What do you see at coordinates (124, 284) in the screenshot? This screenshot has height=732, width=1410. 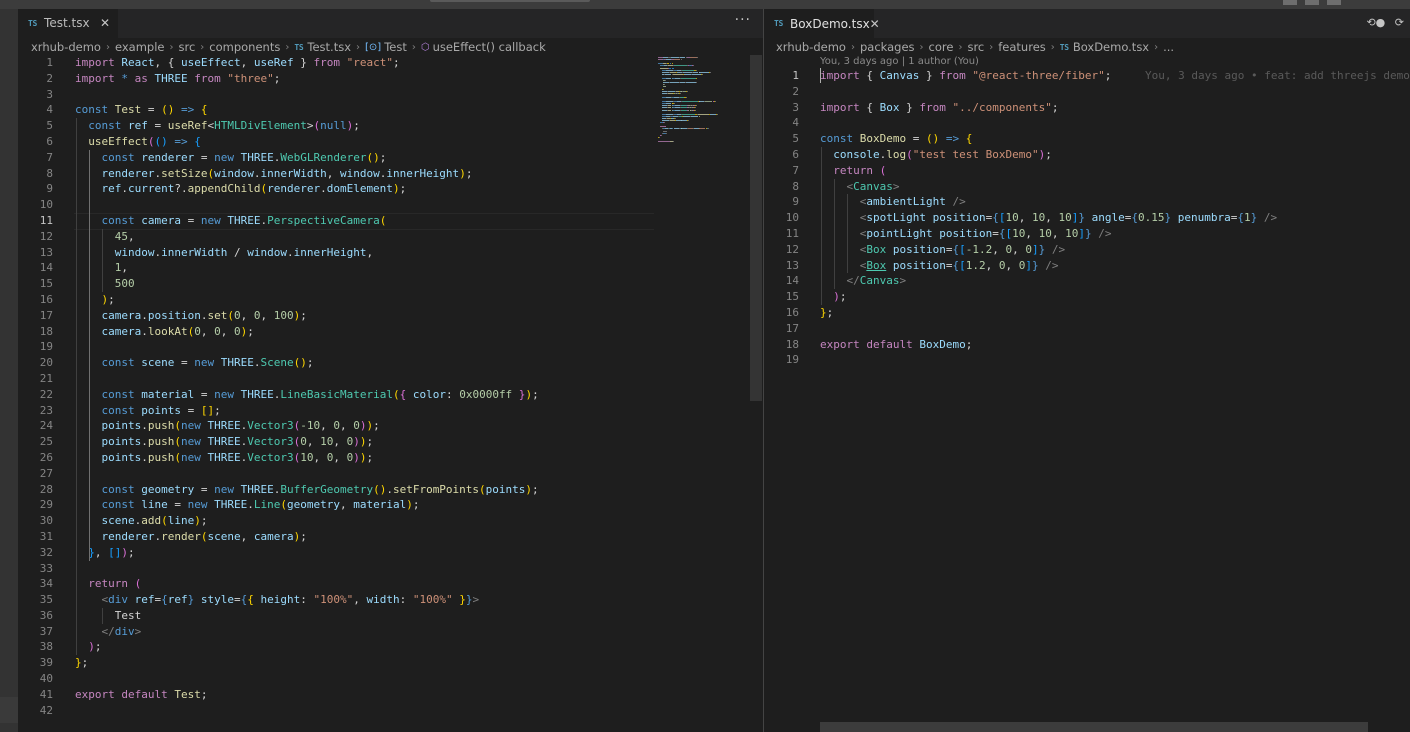 I see `code-text: 500` at bounding box center [124, 284].